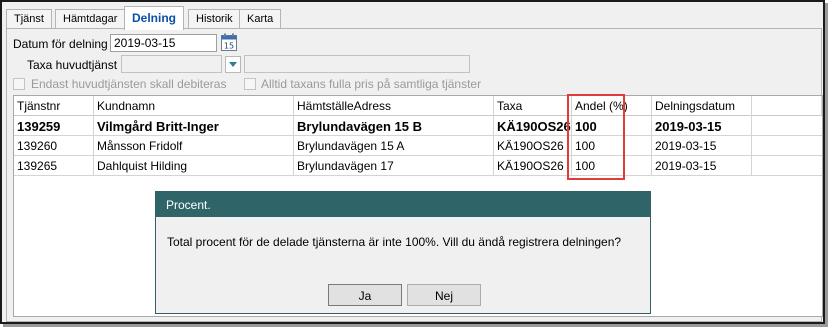  Describe the element at coordinates (19, 84) in the screenshot. I see `endast-huvudtjanst-checkbox` at that location.